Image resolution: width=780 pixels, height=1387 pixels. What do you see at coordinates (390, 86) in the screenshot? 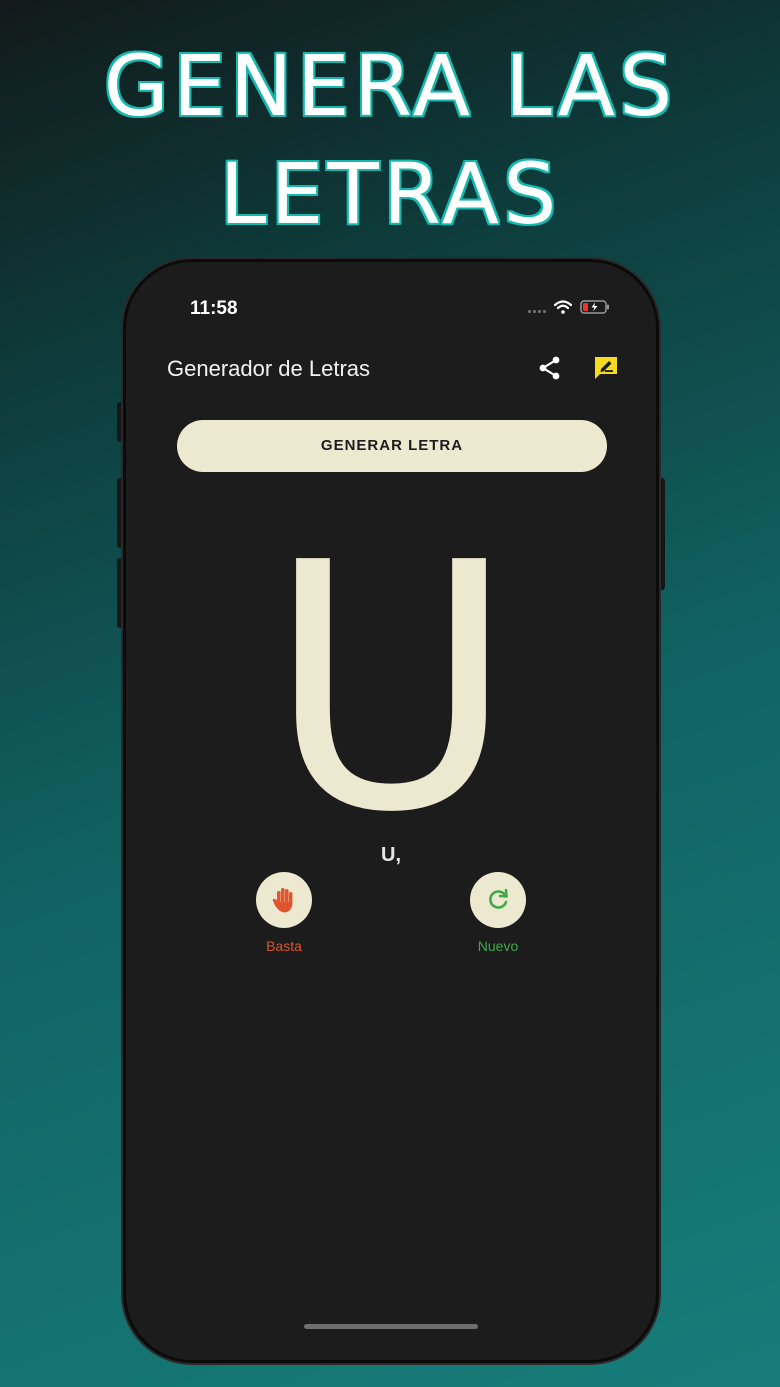
I see `promo-headline-line-1: GENERA LAS` at bounding box center [390, 86].